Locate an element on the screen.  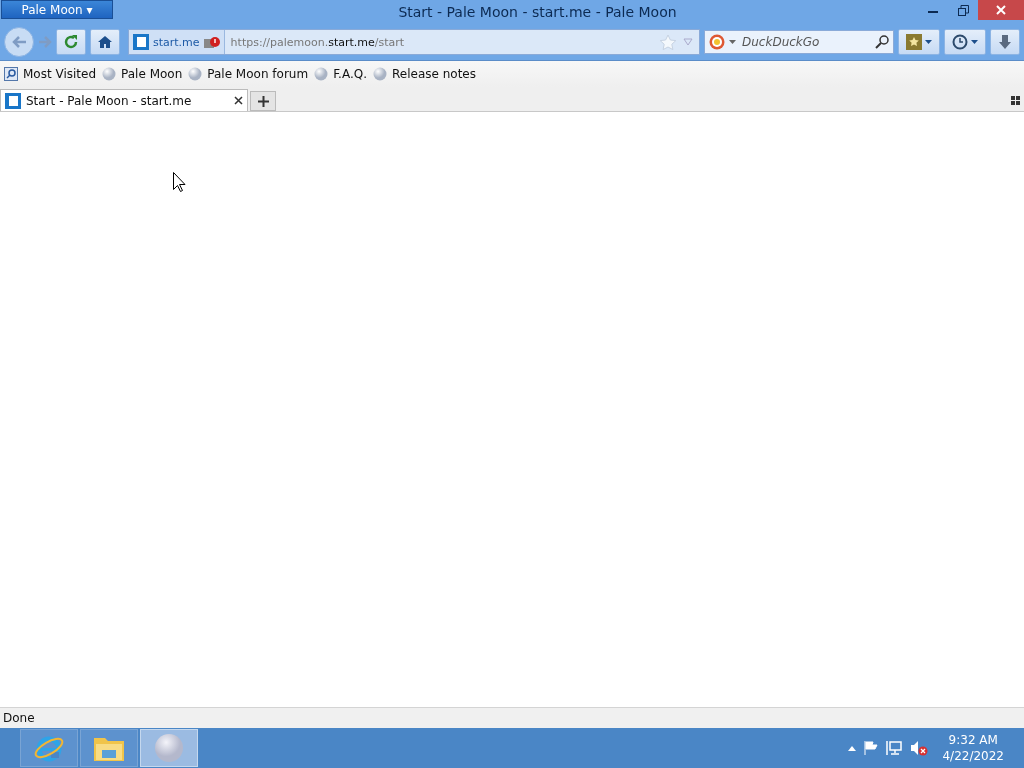
download-arrow-icon is located at coordinates (1005, 42).